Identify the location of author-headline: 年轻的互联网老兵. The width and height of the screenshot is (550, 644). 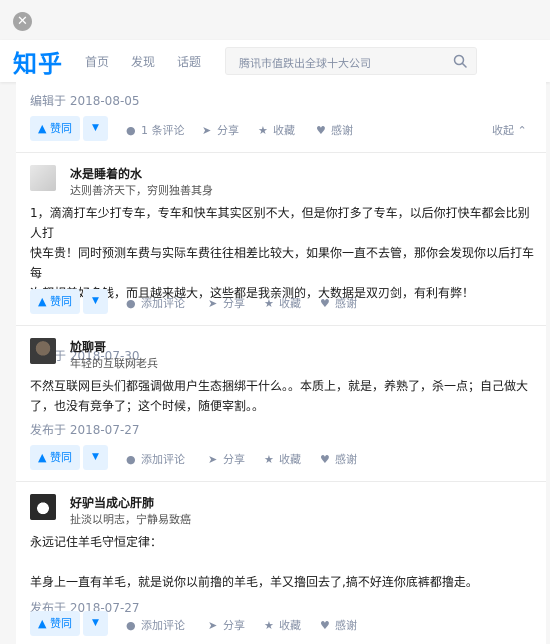
(114, 363).